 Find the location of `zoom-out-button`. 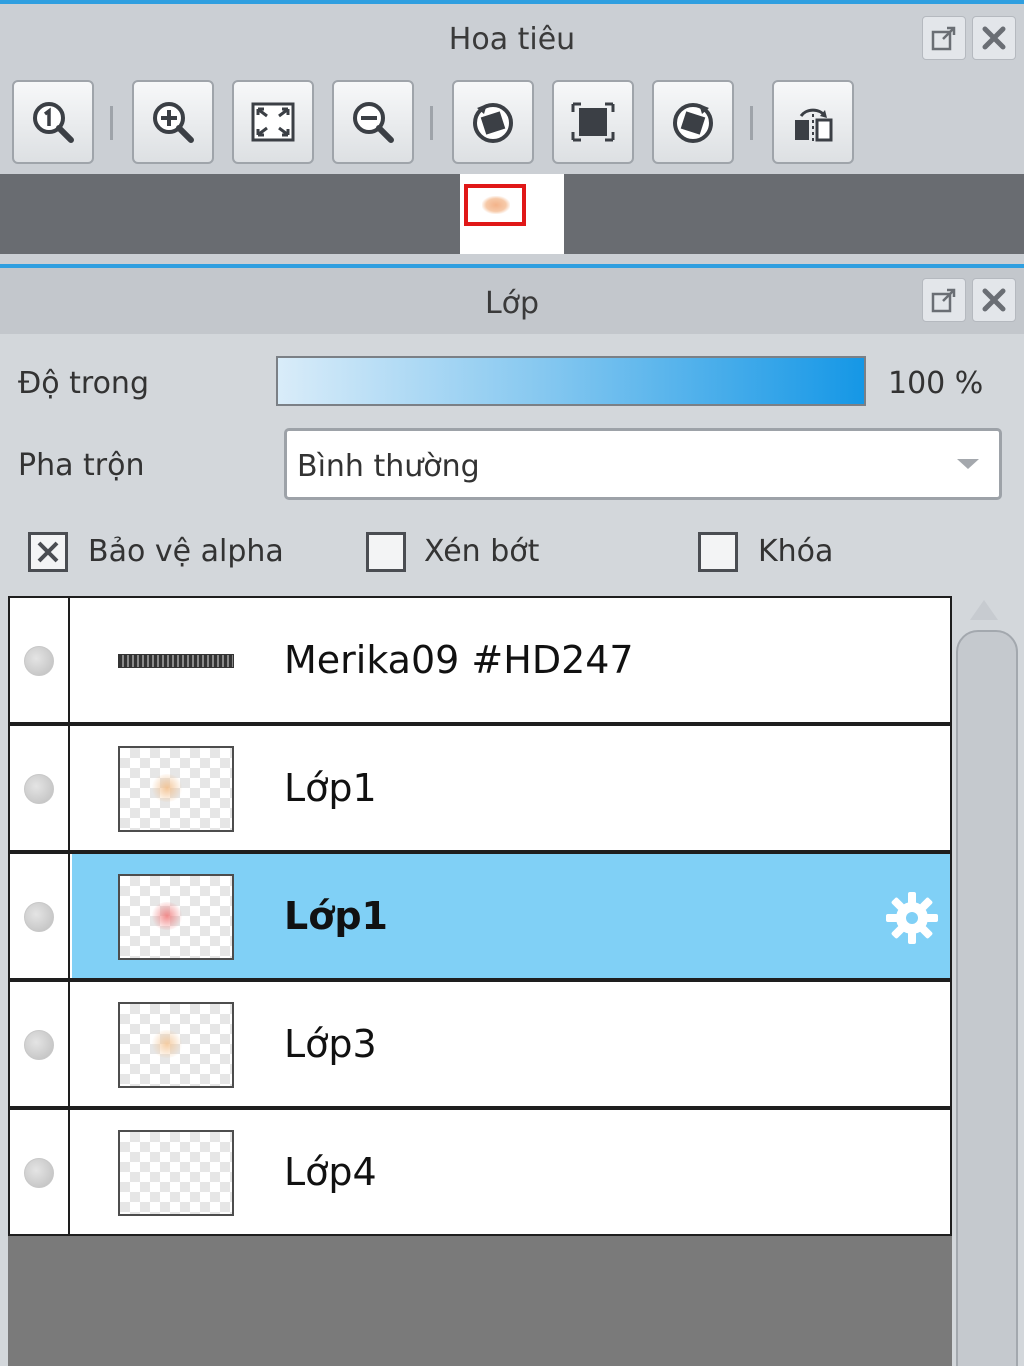

zoom-out-button is located at coordinates (373, 122).